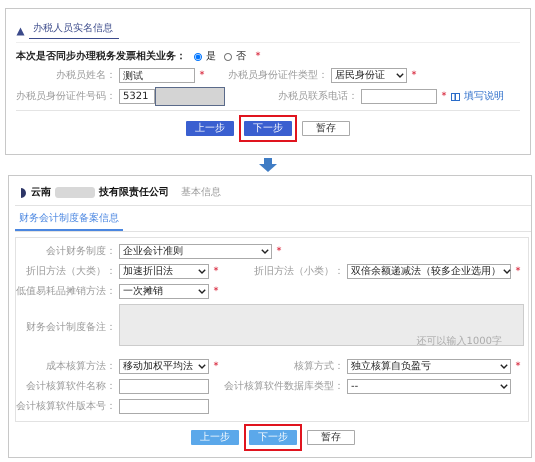 Image resolution: width=535 pixels, height=462 pixels. I want to click on dropdown: --, so click(429, 386).